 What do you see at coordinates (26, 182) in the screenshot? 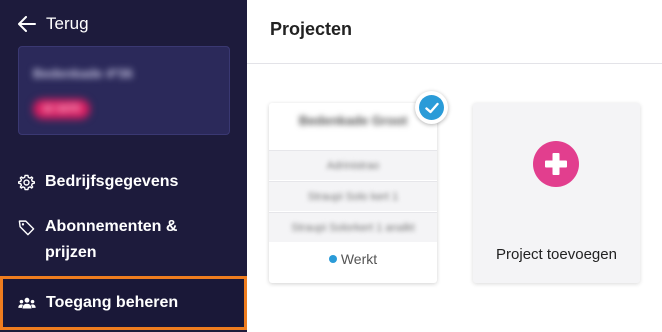
I see `gear-icon` at bounding box center [26, 182].